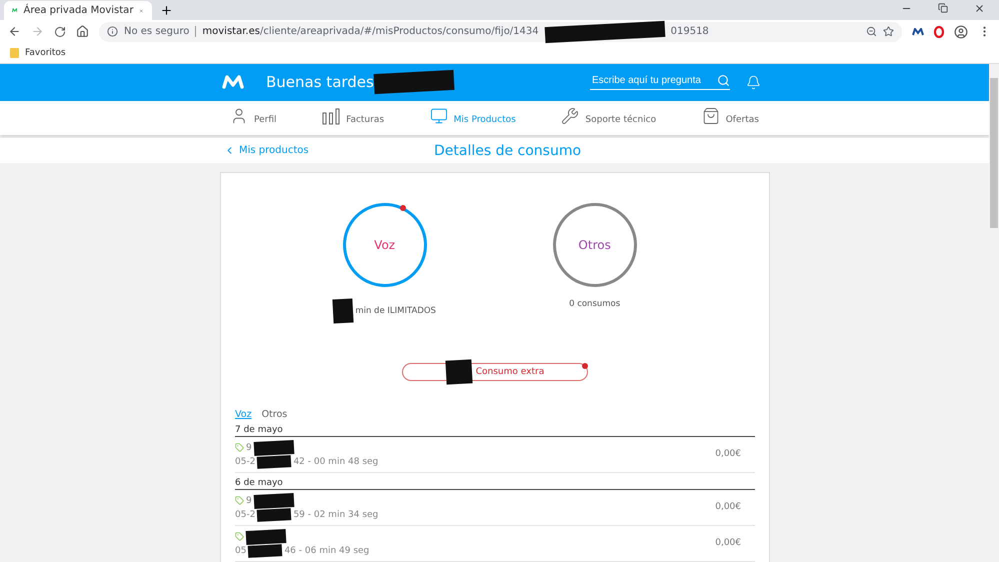  I want to click on reload-icon, so click(60, 32).